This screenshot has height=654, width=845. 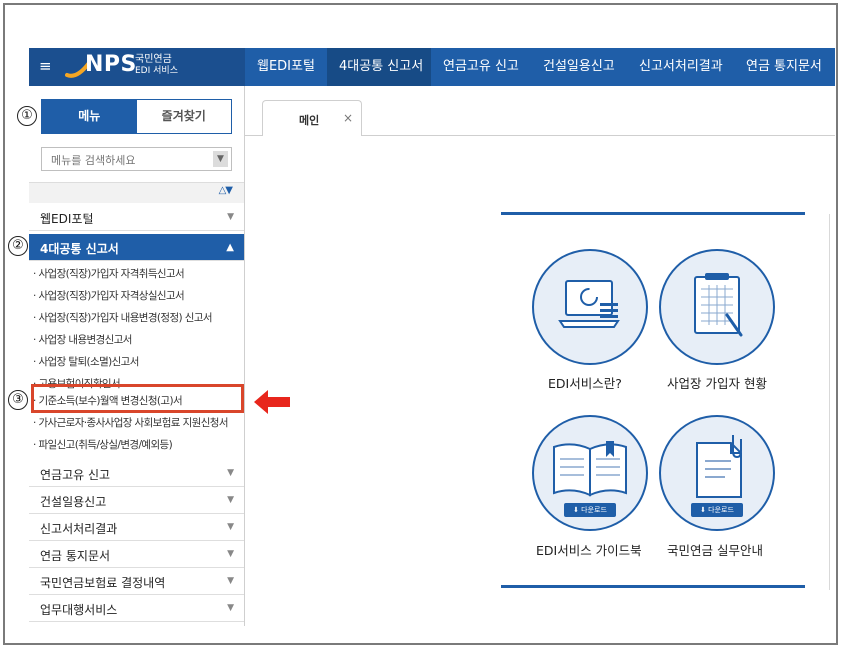 I want to click on divider-bottom, so click(x=653, y=586).